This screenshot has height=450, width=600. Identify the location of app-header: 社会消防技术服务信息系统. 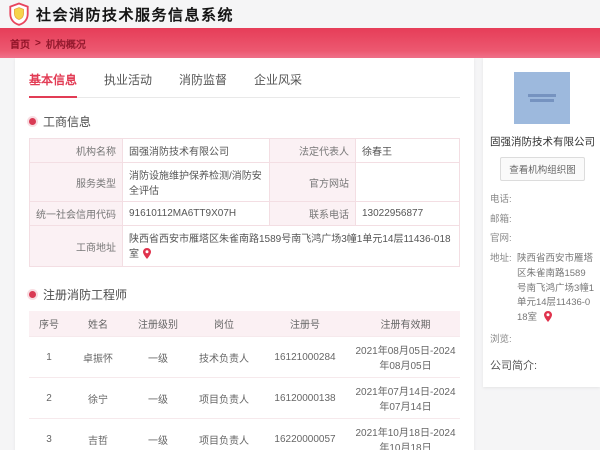
(300, 14).